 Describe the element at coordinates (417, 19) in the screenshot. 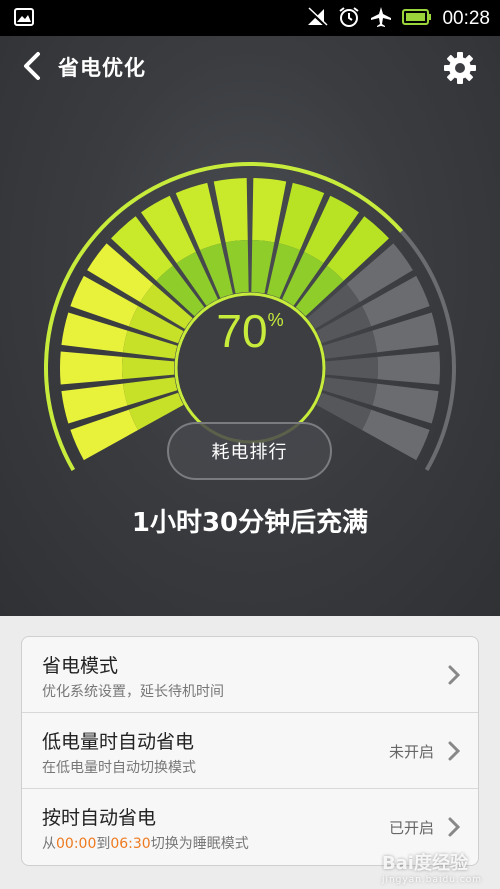

I see `battery-icon` at that location.